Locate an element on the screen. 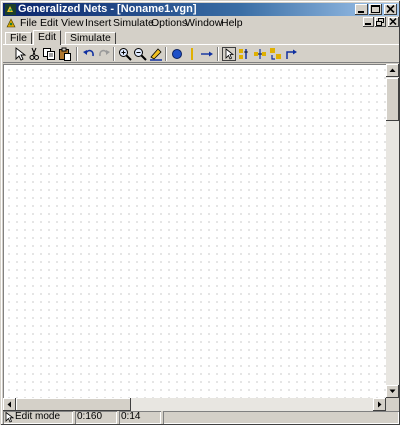  transition-tool-button is located at coordinates (192, 54).